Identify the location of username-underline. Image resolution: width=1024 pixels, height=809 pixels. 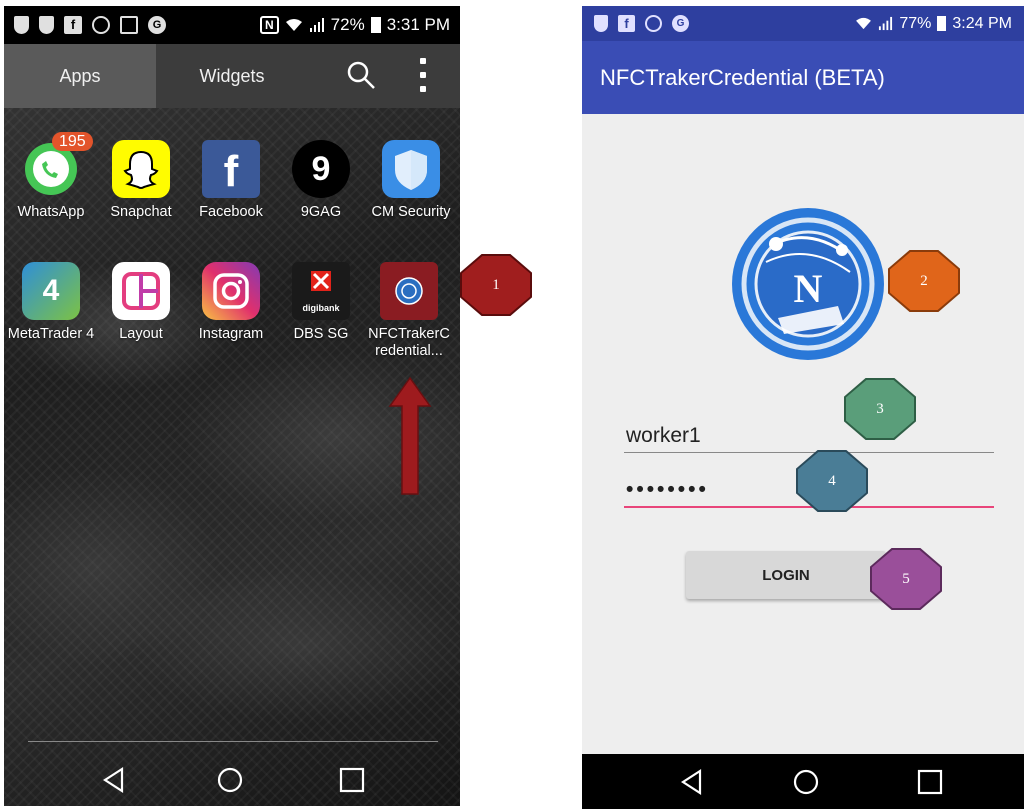
(809, 452).